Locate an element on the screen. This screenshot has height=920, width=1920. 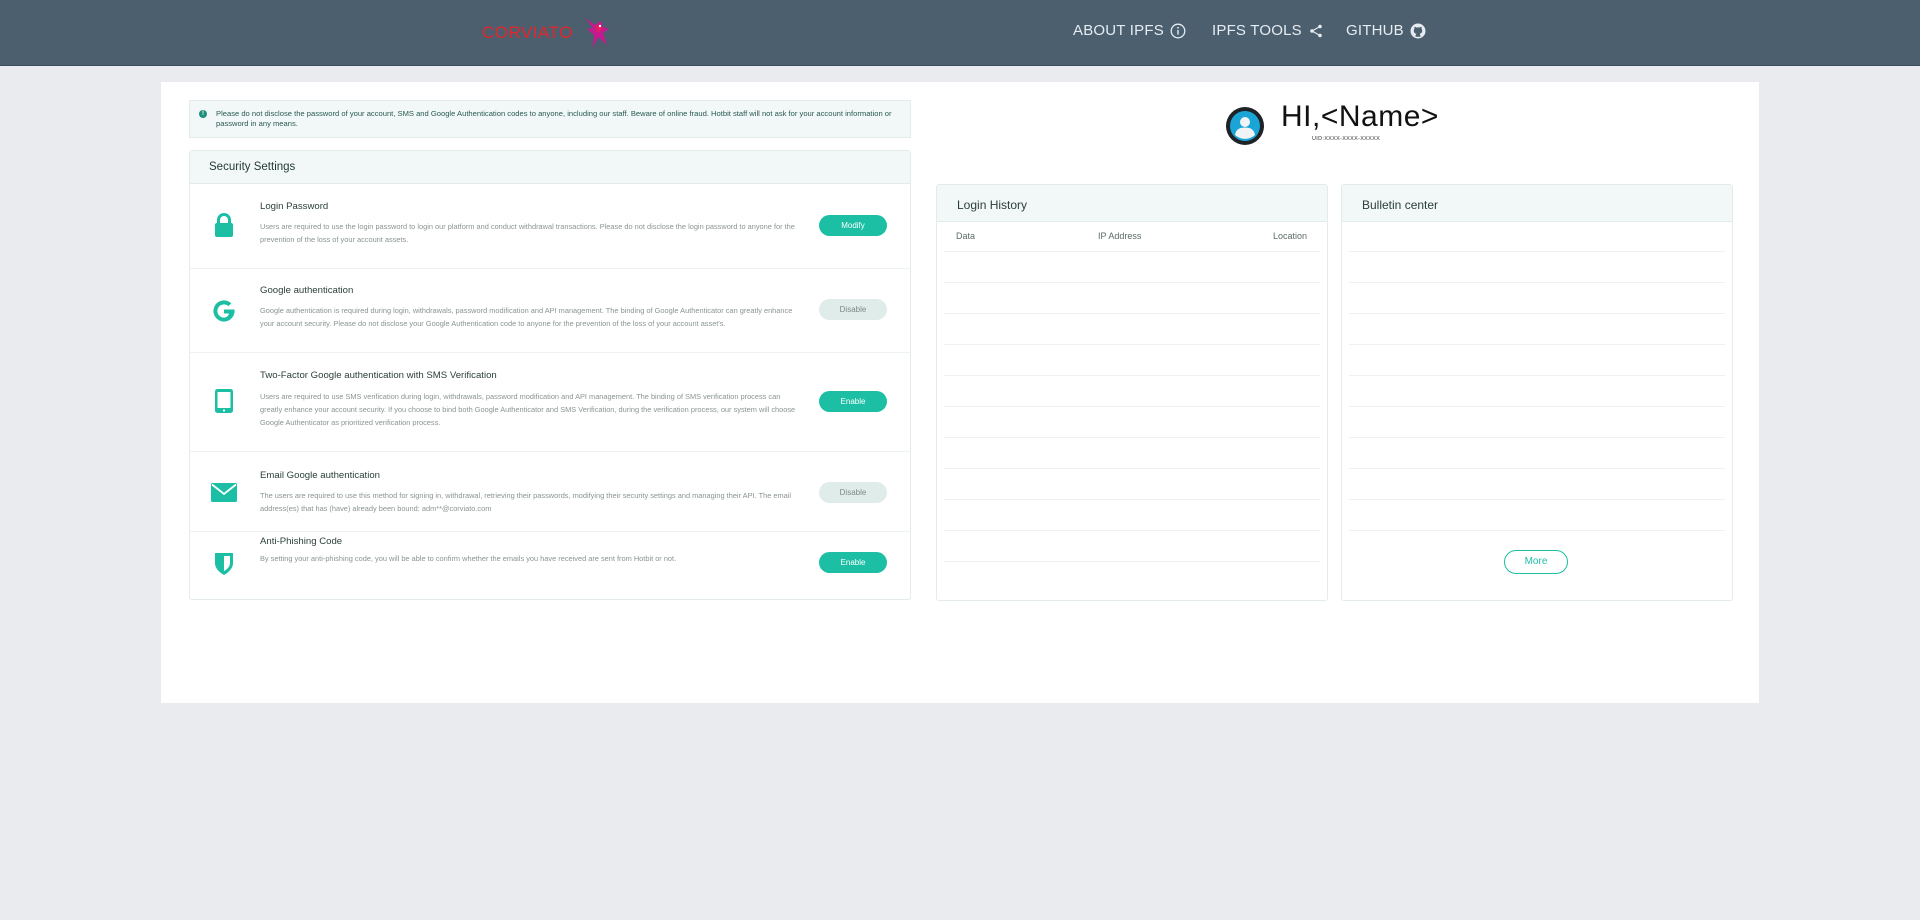
login-history-title: Login History is located at coordinates (1132, 203).